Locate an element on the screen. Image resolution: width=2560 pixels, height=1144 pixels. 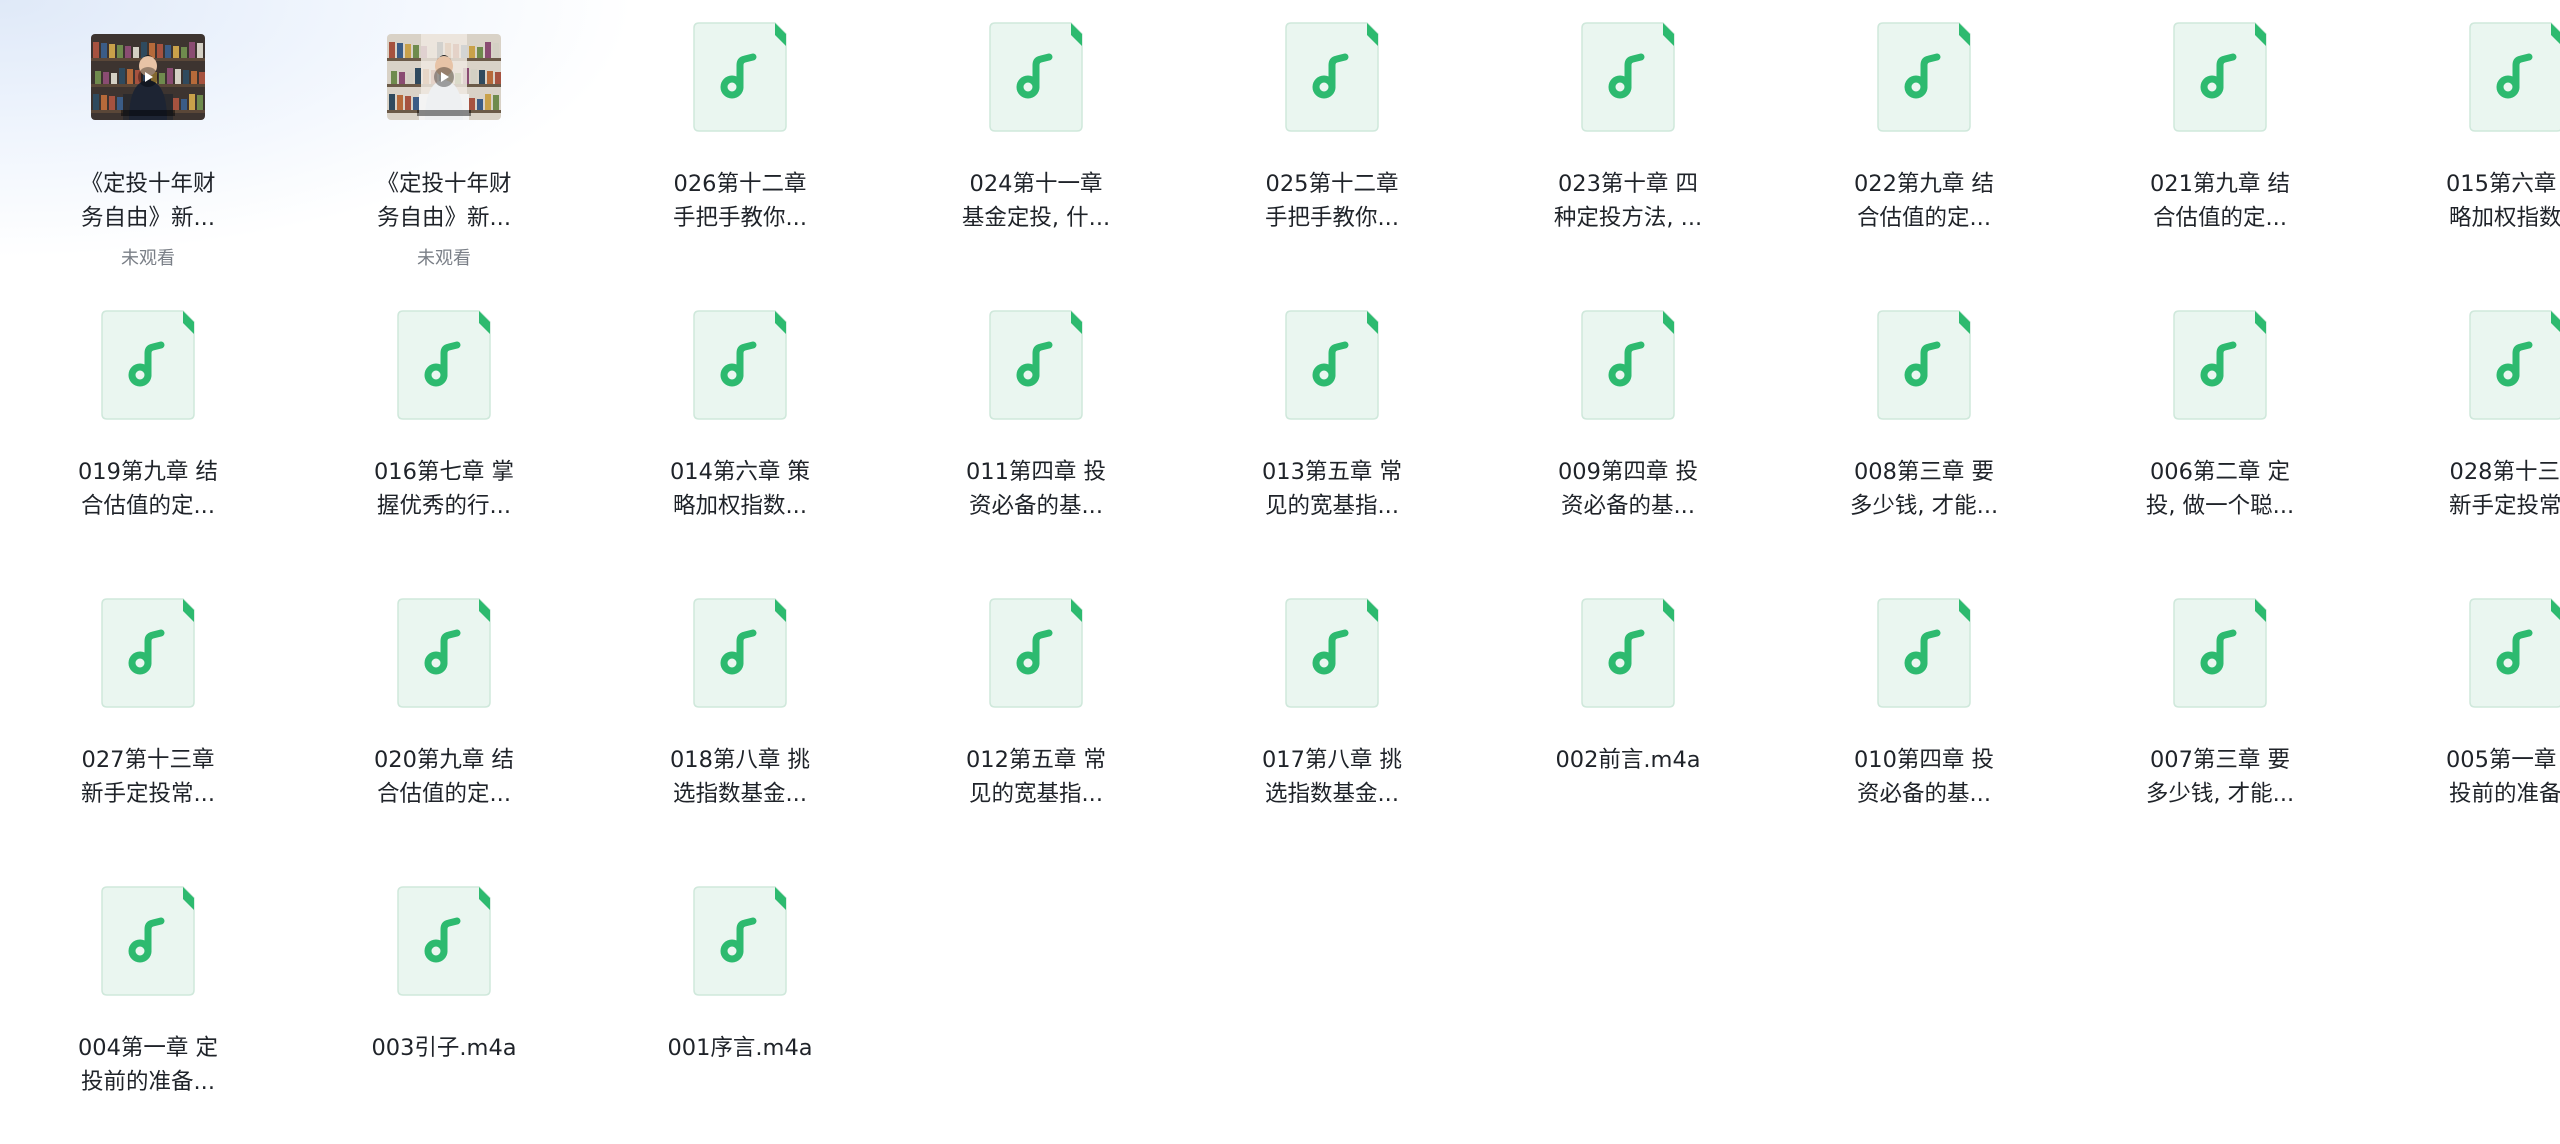
audio-file-tile: 003引子.m4a is located at coordinates (444, 1004).